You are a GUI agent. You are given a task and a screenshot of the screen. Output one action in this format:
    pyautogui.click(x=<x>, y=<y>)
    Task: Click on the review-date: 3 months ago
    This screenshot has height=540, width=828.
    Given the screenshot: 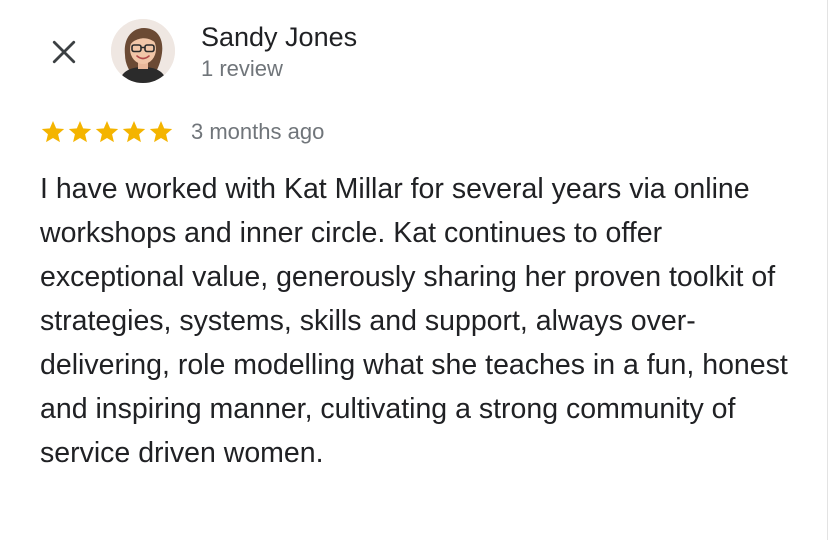 What is the action you would take?
    pyautogui.click(x=258, y=131)
    